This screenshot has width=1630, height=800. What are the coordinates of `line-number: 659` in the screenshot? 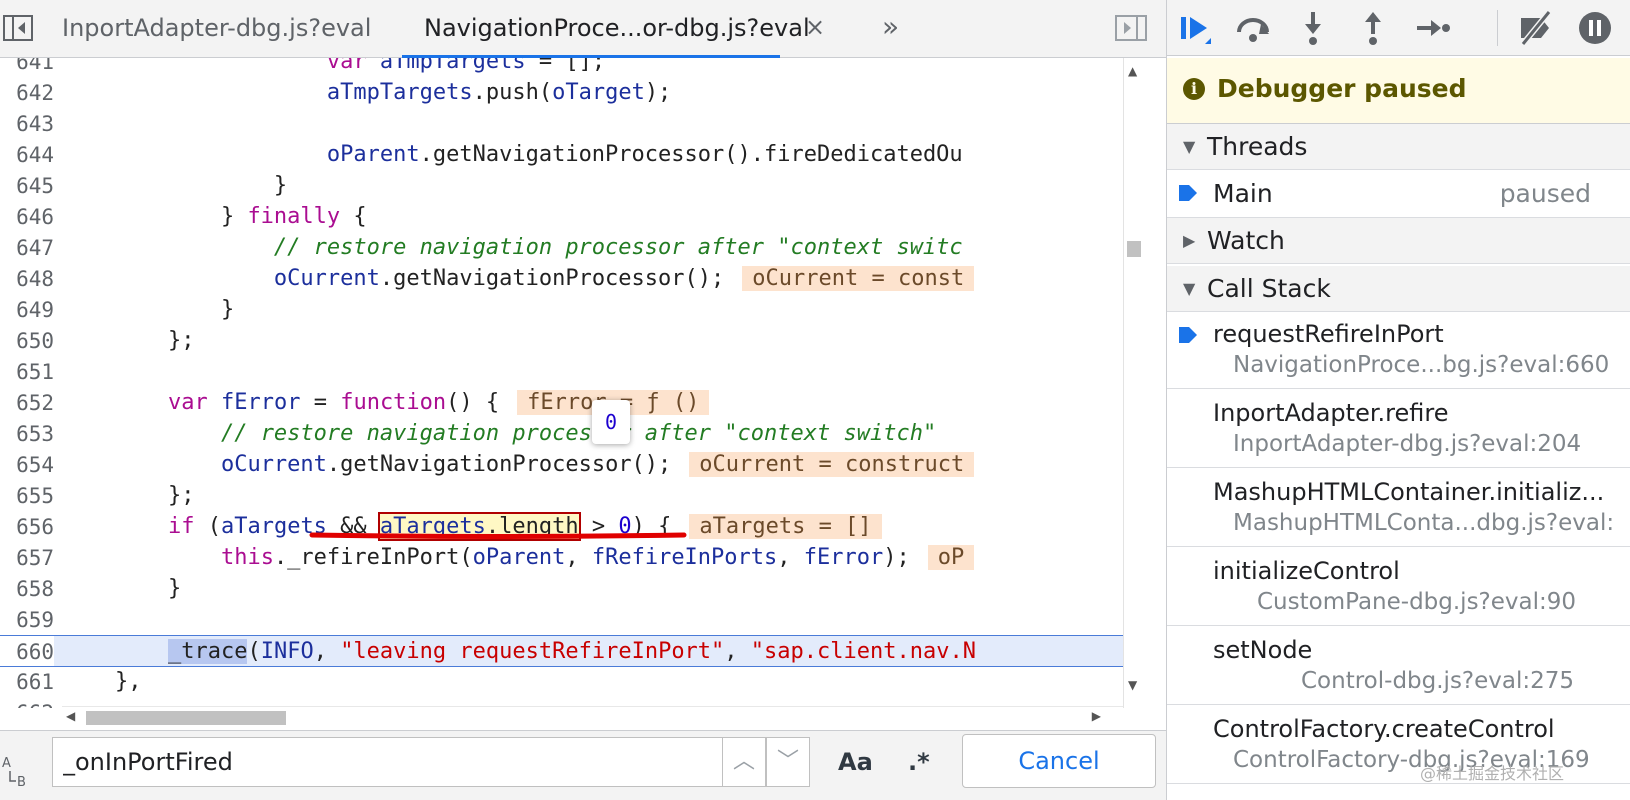 It's located at (27, 620).